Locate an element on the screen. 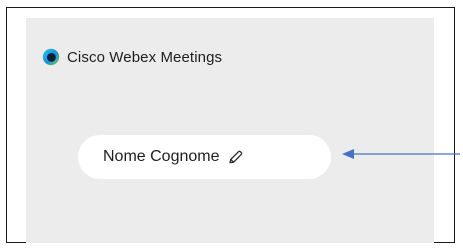 This screenshot has width=463, height=251. app-titlebar: Cisco Webex Meetings is located at coordinates (132, 57).